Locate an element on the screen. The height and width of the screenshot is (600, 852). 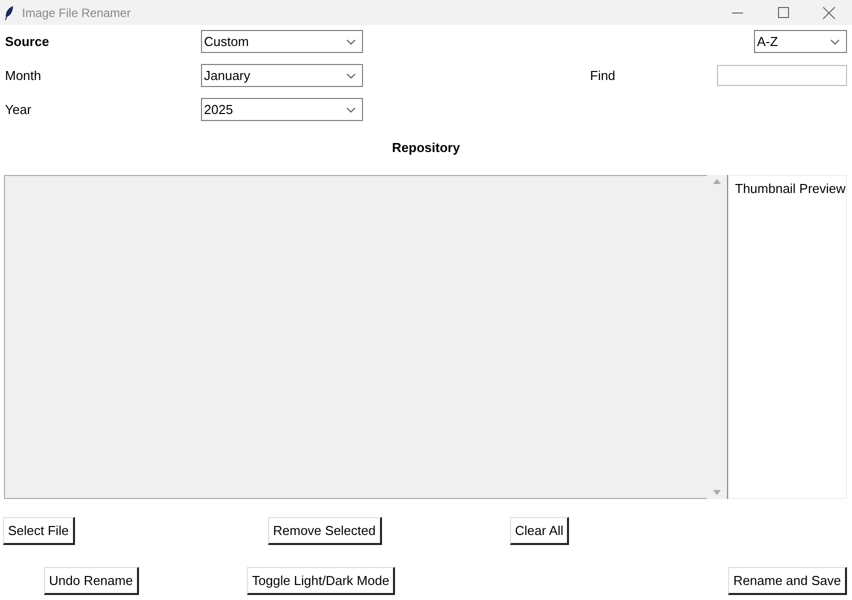
action-button: Undo Rename is located at coordinates (91, 581).